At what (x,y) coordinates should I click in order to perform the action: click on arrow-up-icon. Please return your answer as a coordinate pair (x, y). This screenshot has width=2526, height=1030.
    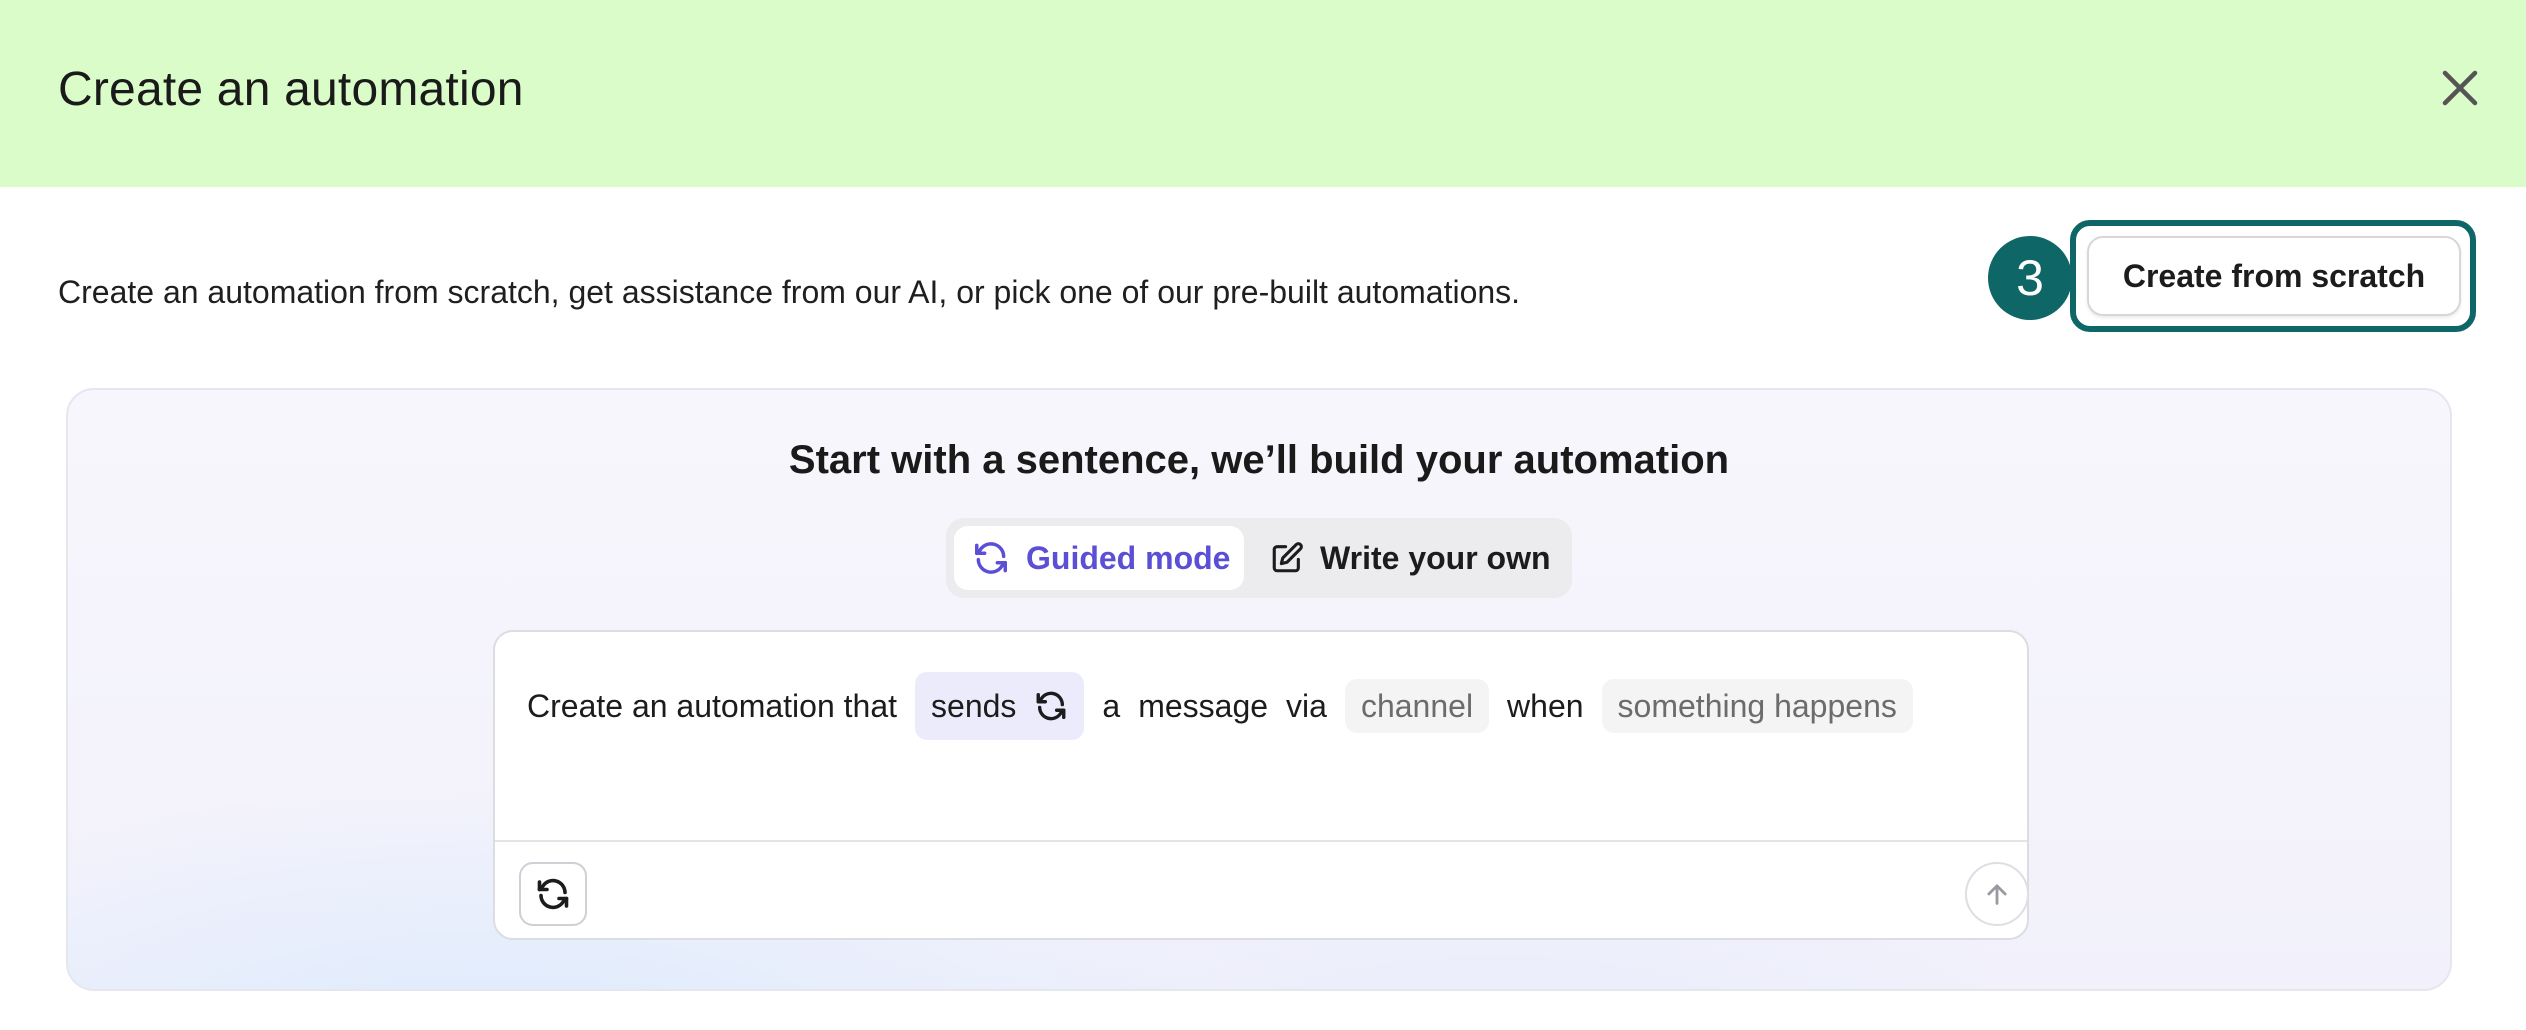
    Looking at the image, I should click on (1997, 894).